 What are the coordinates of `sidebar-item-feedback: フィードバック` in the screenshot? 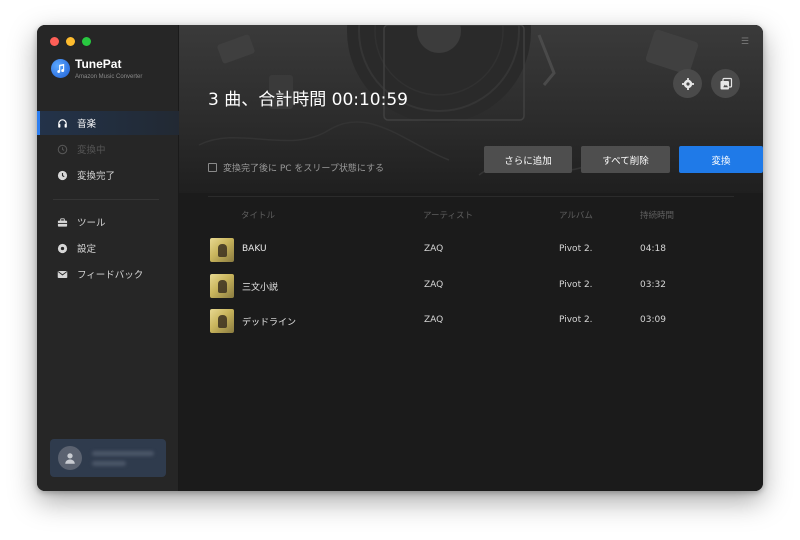 It's located at (108, 274).